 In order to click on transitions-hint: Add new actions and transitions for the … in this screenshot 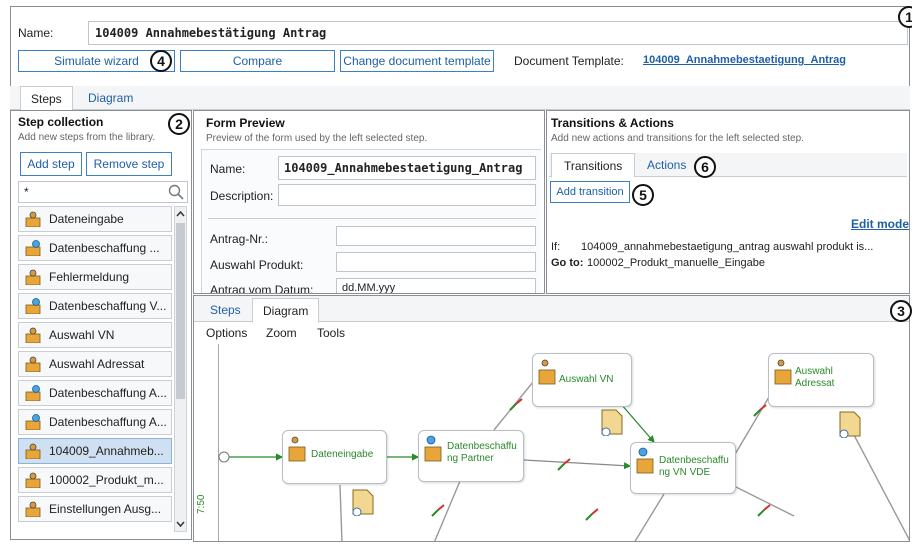, I will do `click(677, 138)`.